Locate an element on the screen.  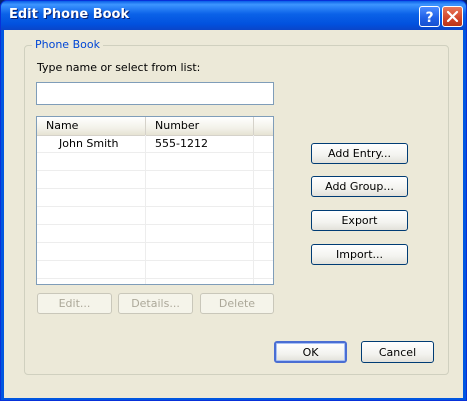
ok-button: OK is located at coordinates (310, 352).